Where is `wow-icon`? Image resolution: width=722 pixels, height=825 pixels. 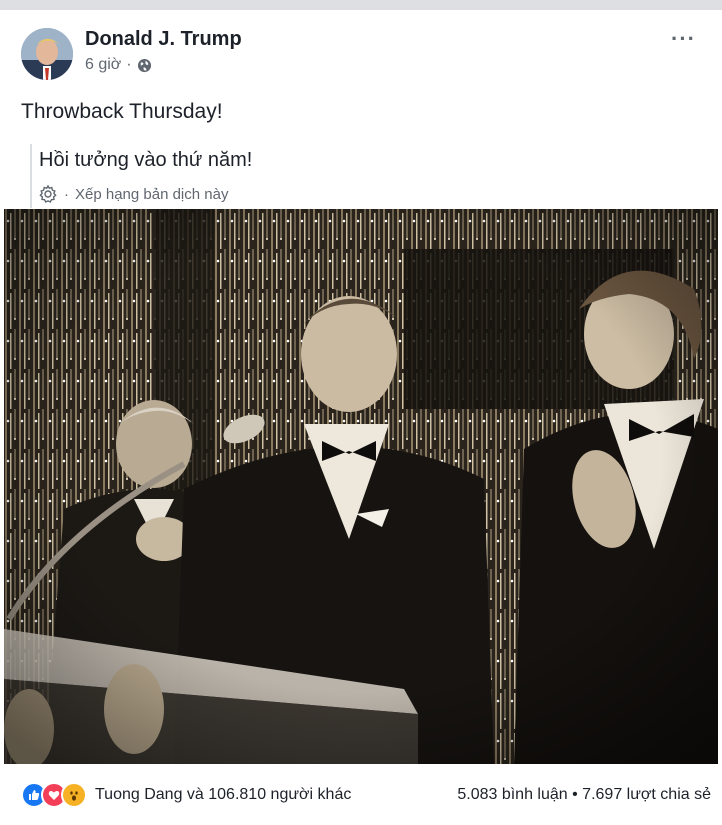
wow-icon is located at coordinates (74, 795).